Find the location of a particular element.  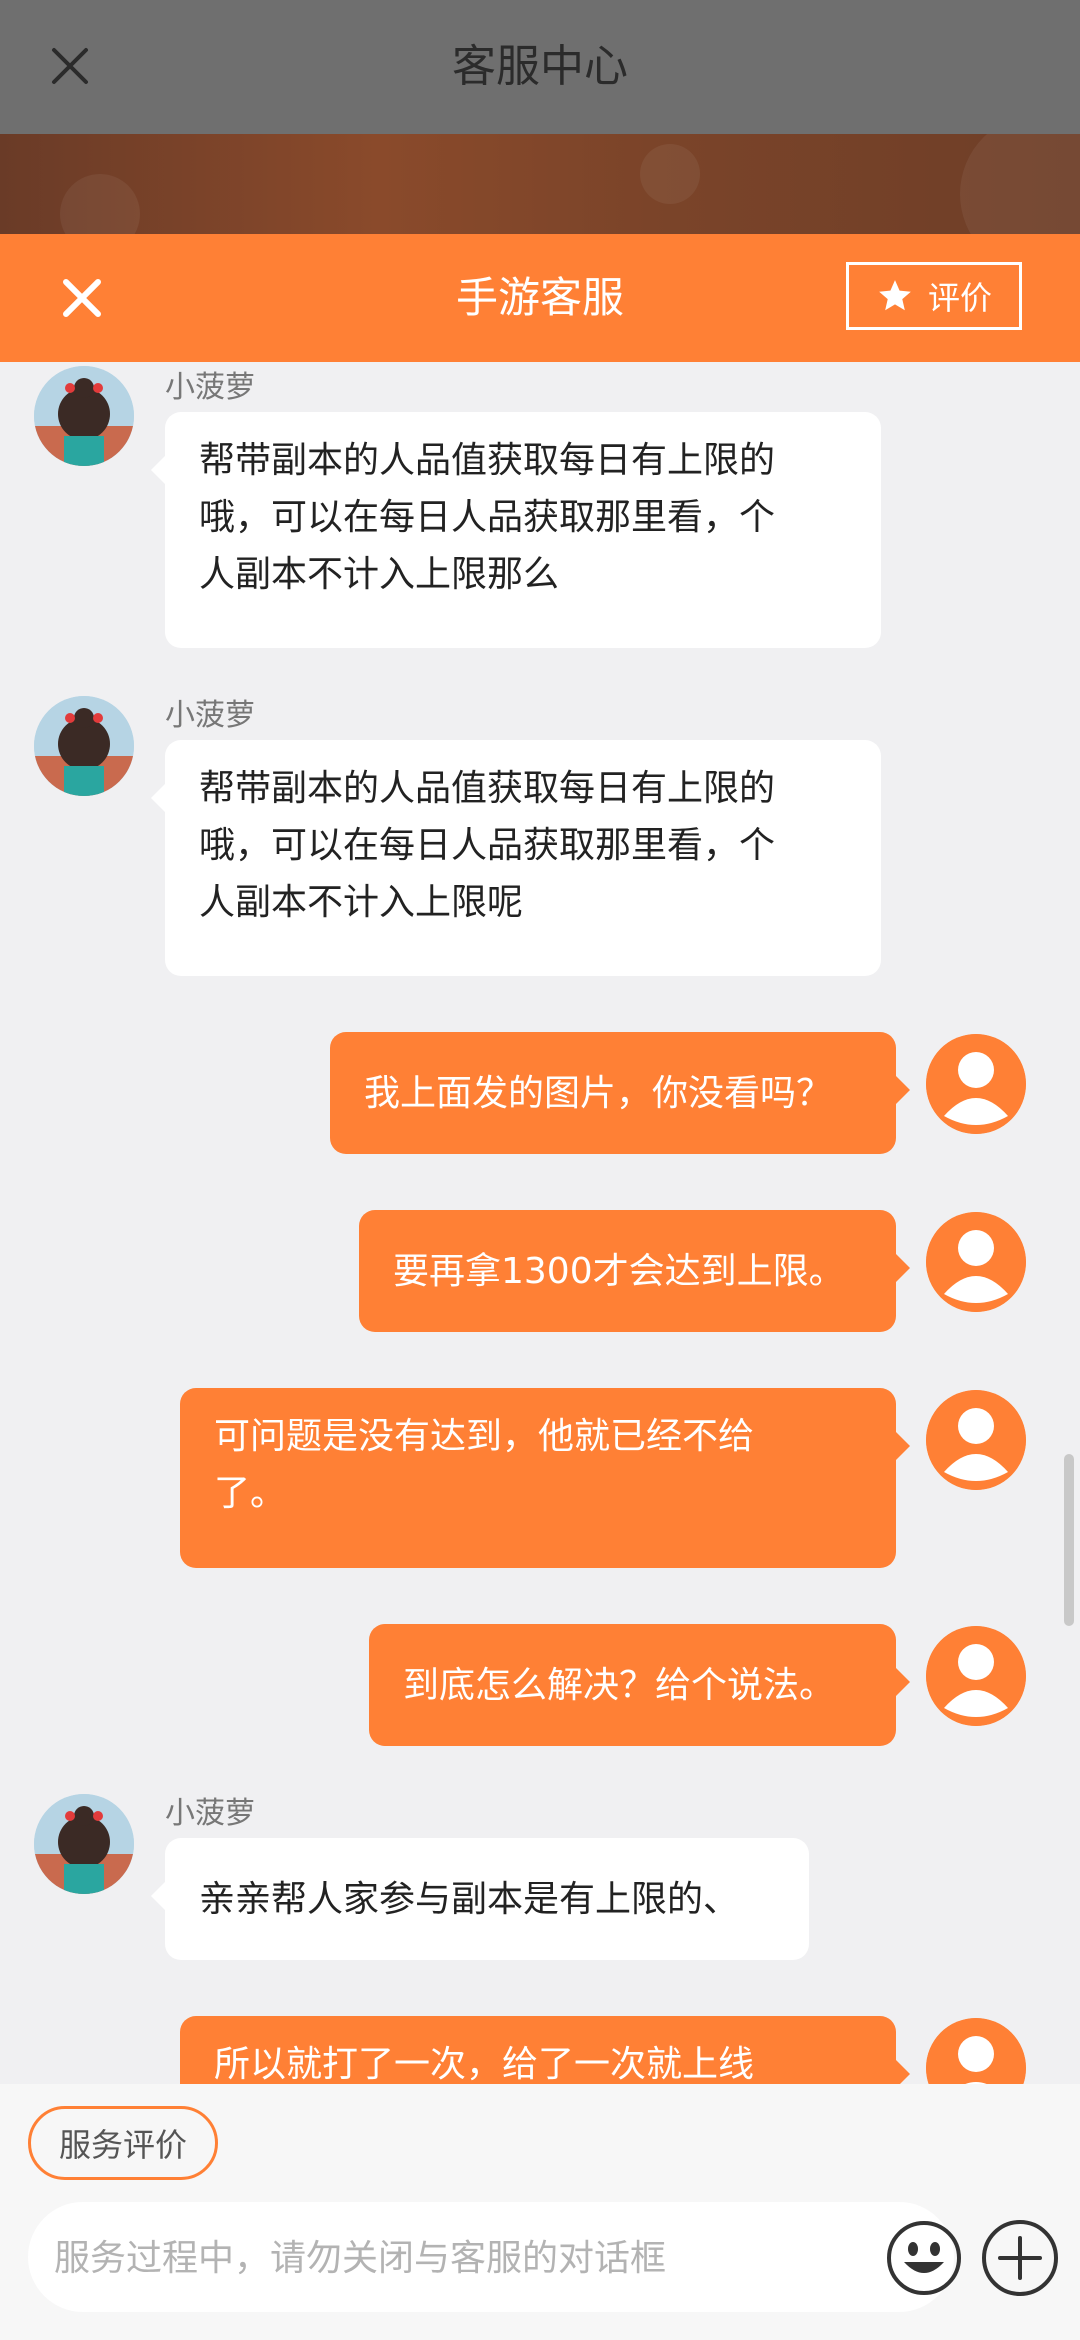

plus-icon is located at coordinates (1020, 2258).